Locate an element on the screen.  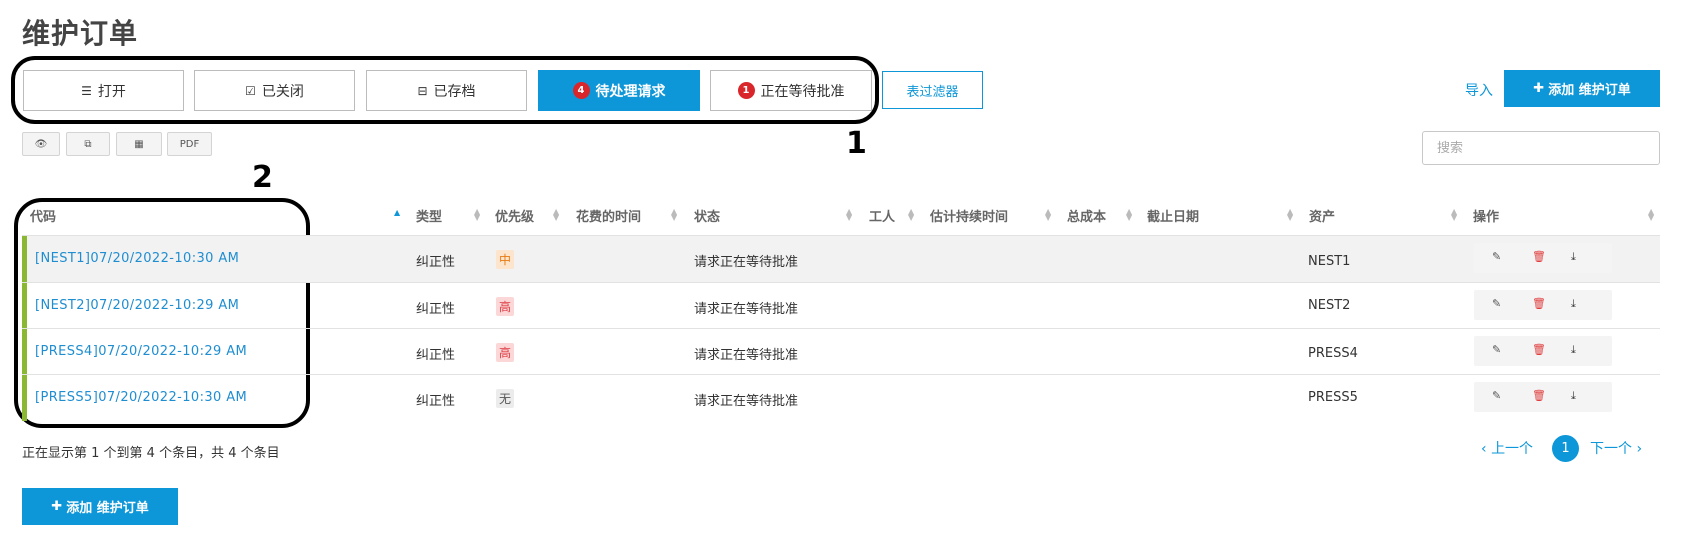
table-info: 正在显示第 1 个到第 4 个条目，共 4 个条目 is located at coordinates (151, 453).